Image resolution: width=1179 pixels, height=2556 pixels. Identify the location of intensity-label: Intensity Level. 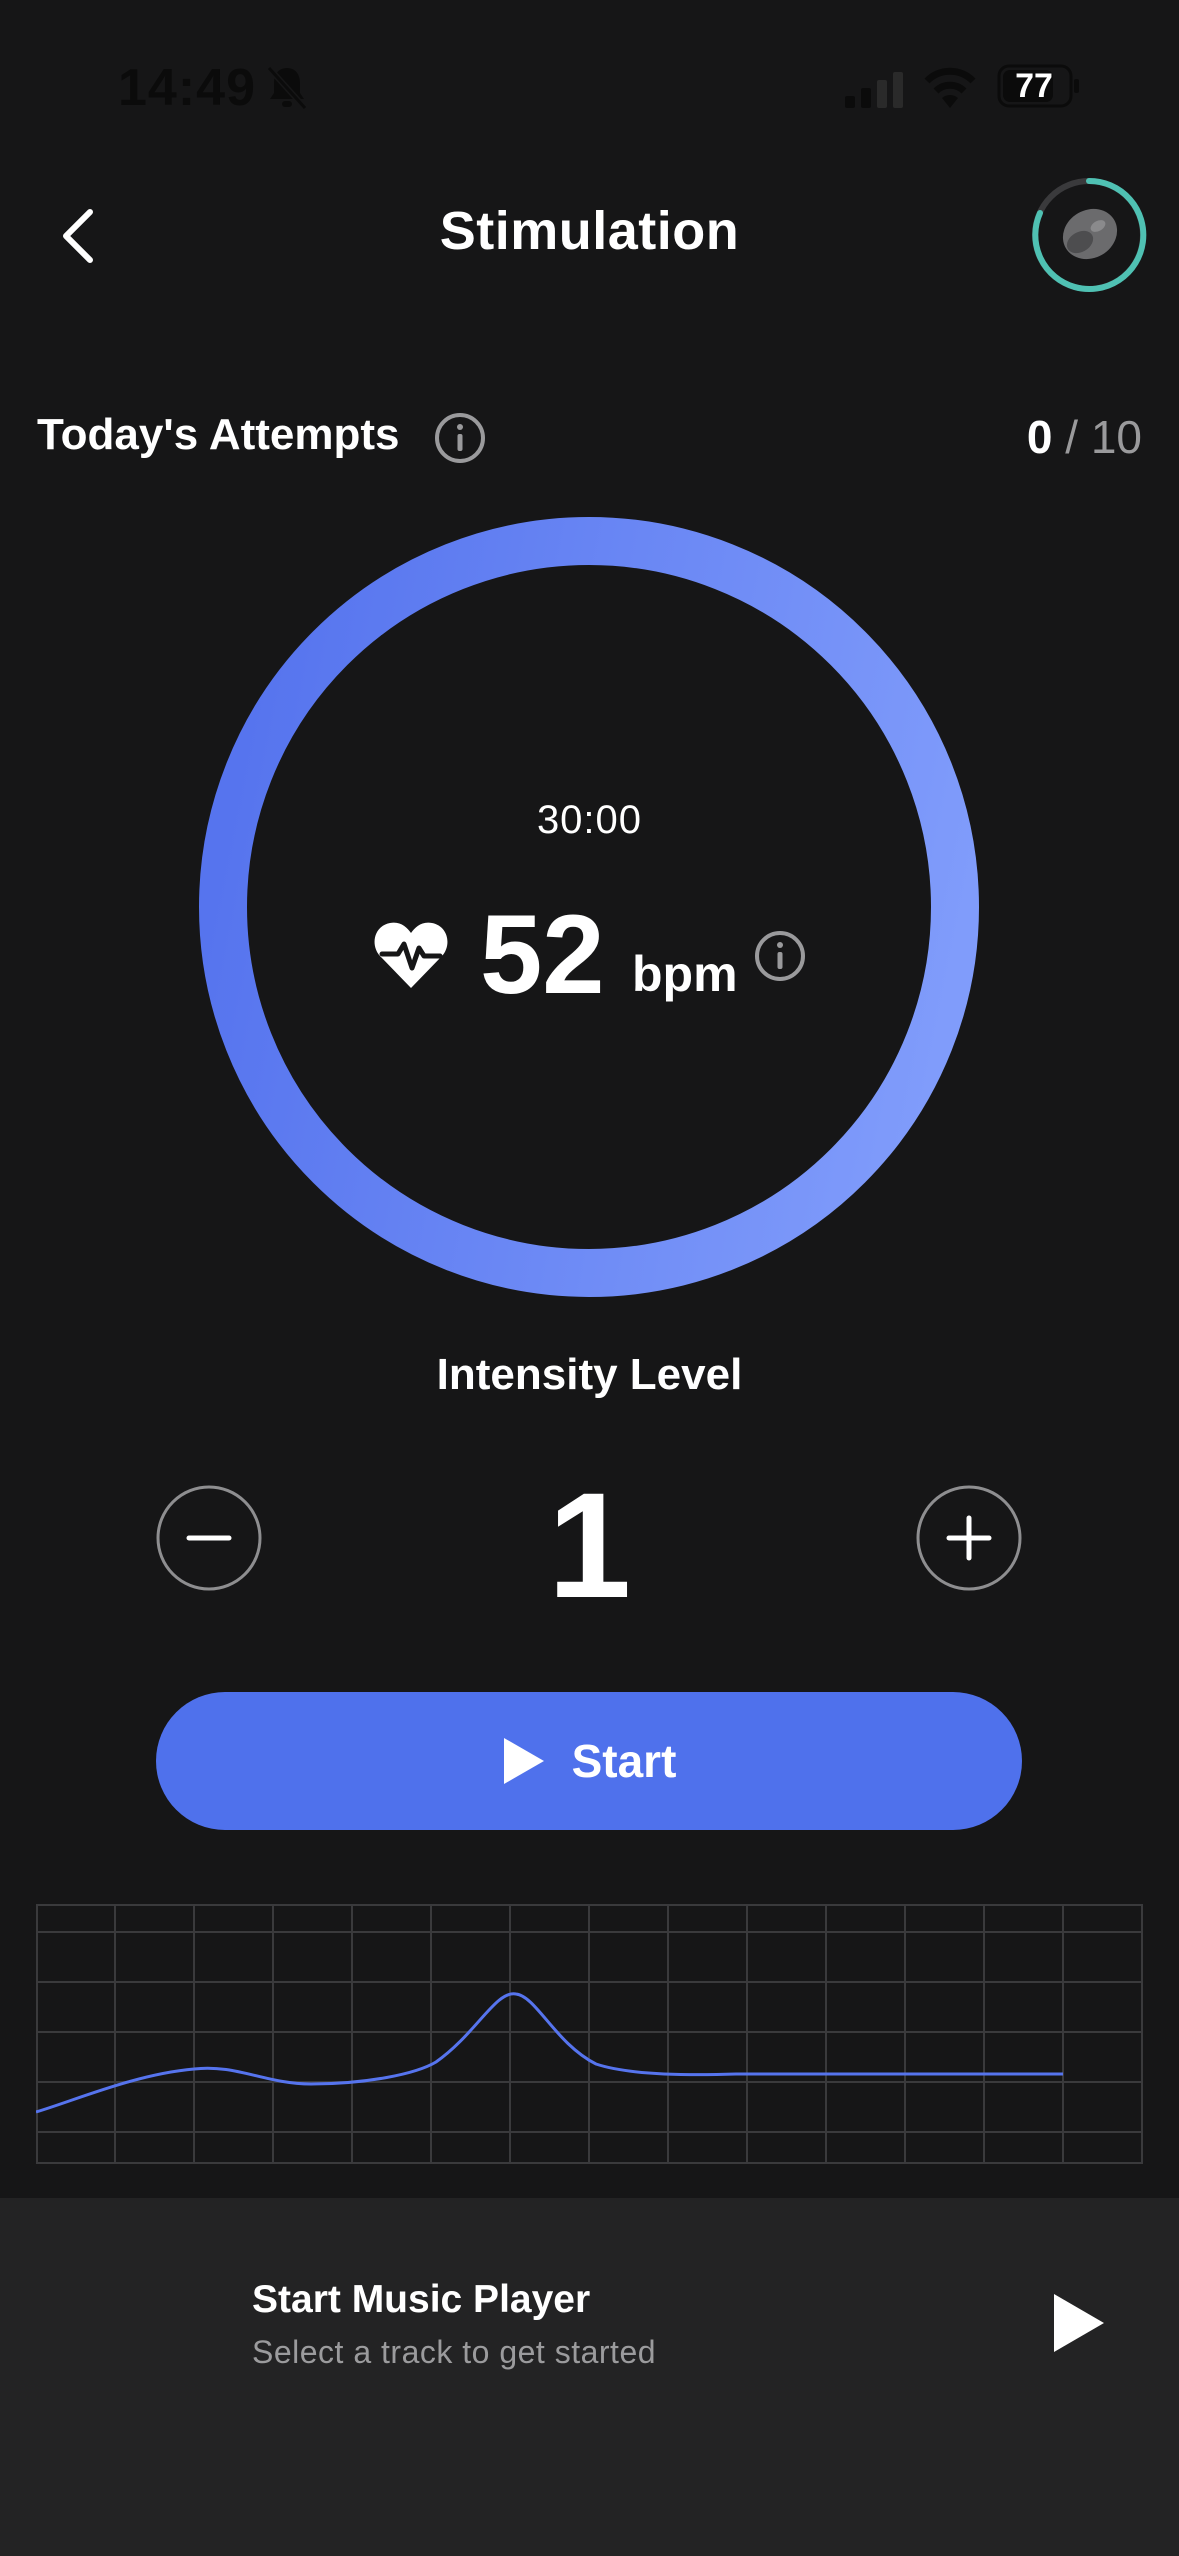
(589, 1374).